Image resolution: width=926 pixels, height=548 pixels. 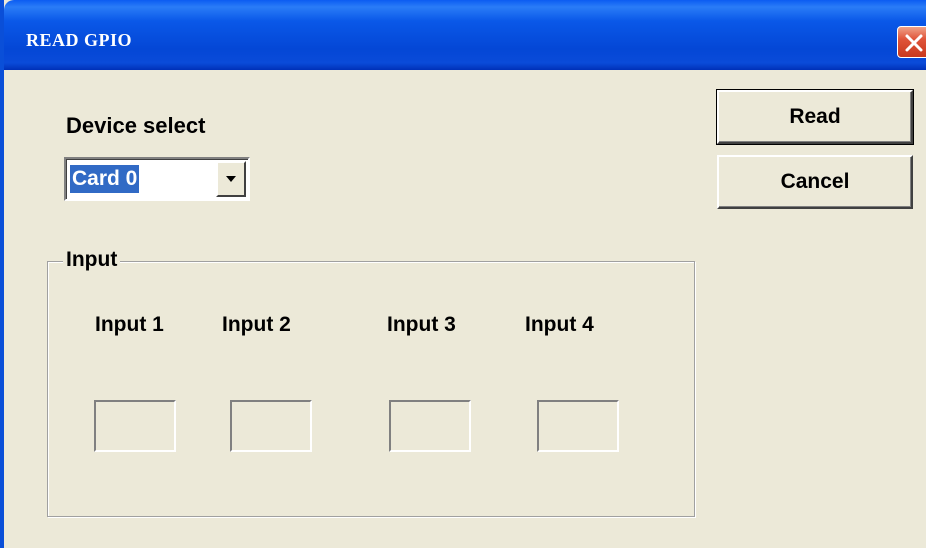 What do you see at coordinates (157, 179) in the screenshot?
I see `device-select-dropdown: Card 0` at bounding box center [157, 179].